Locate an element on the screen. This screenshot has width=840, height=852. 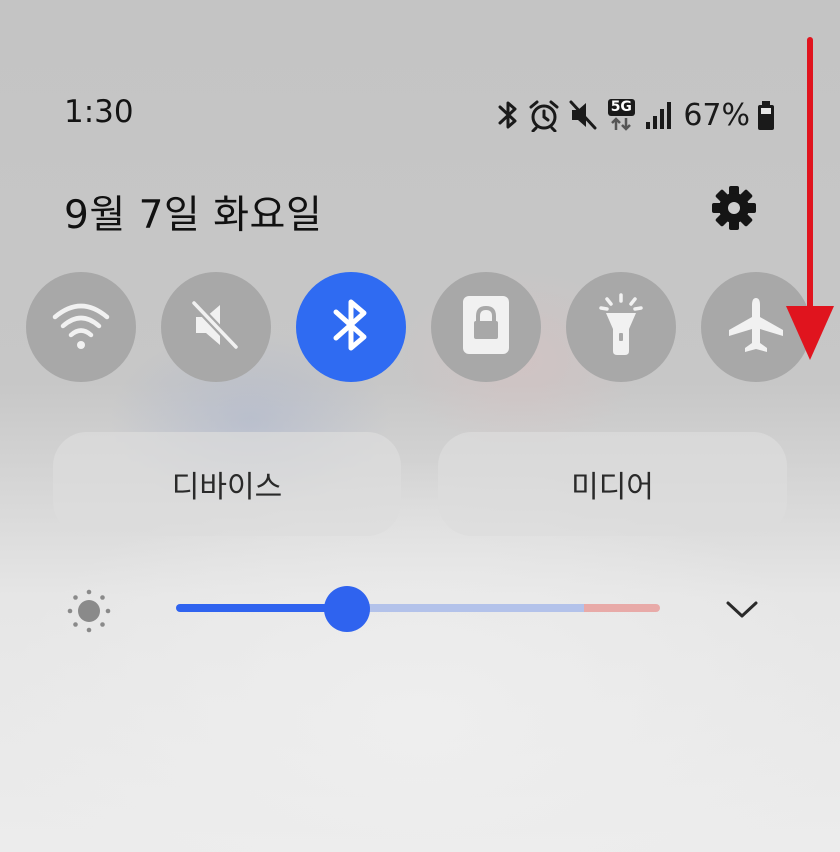
tile-screen-lock is located at coordinates (486, 327).